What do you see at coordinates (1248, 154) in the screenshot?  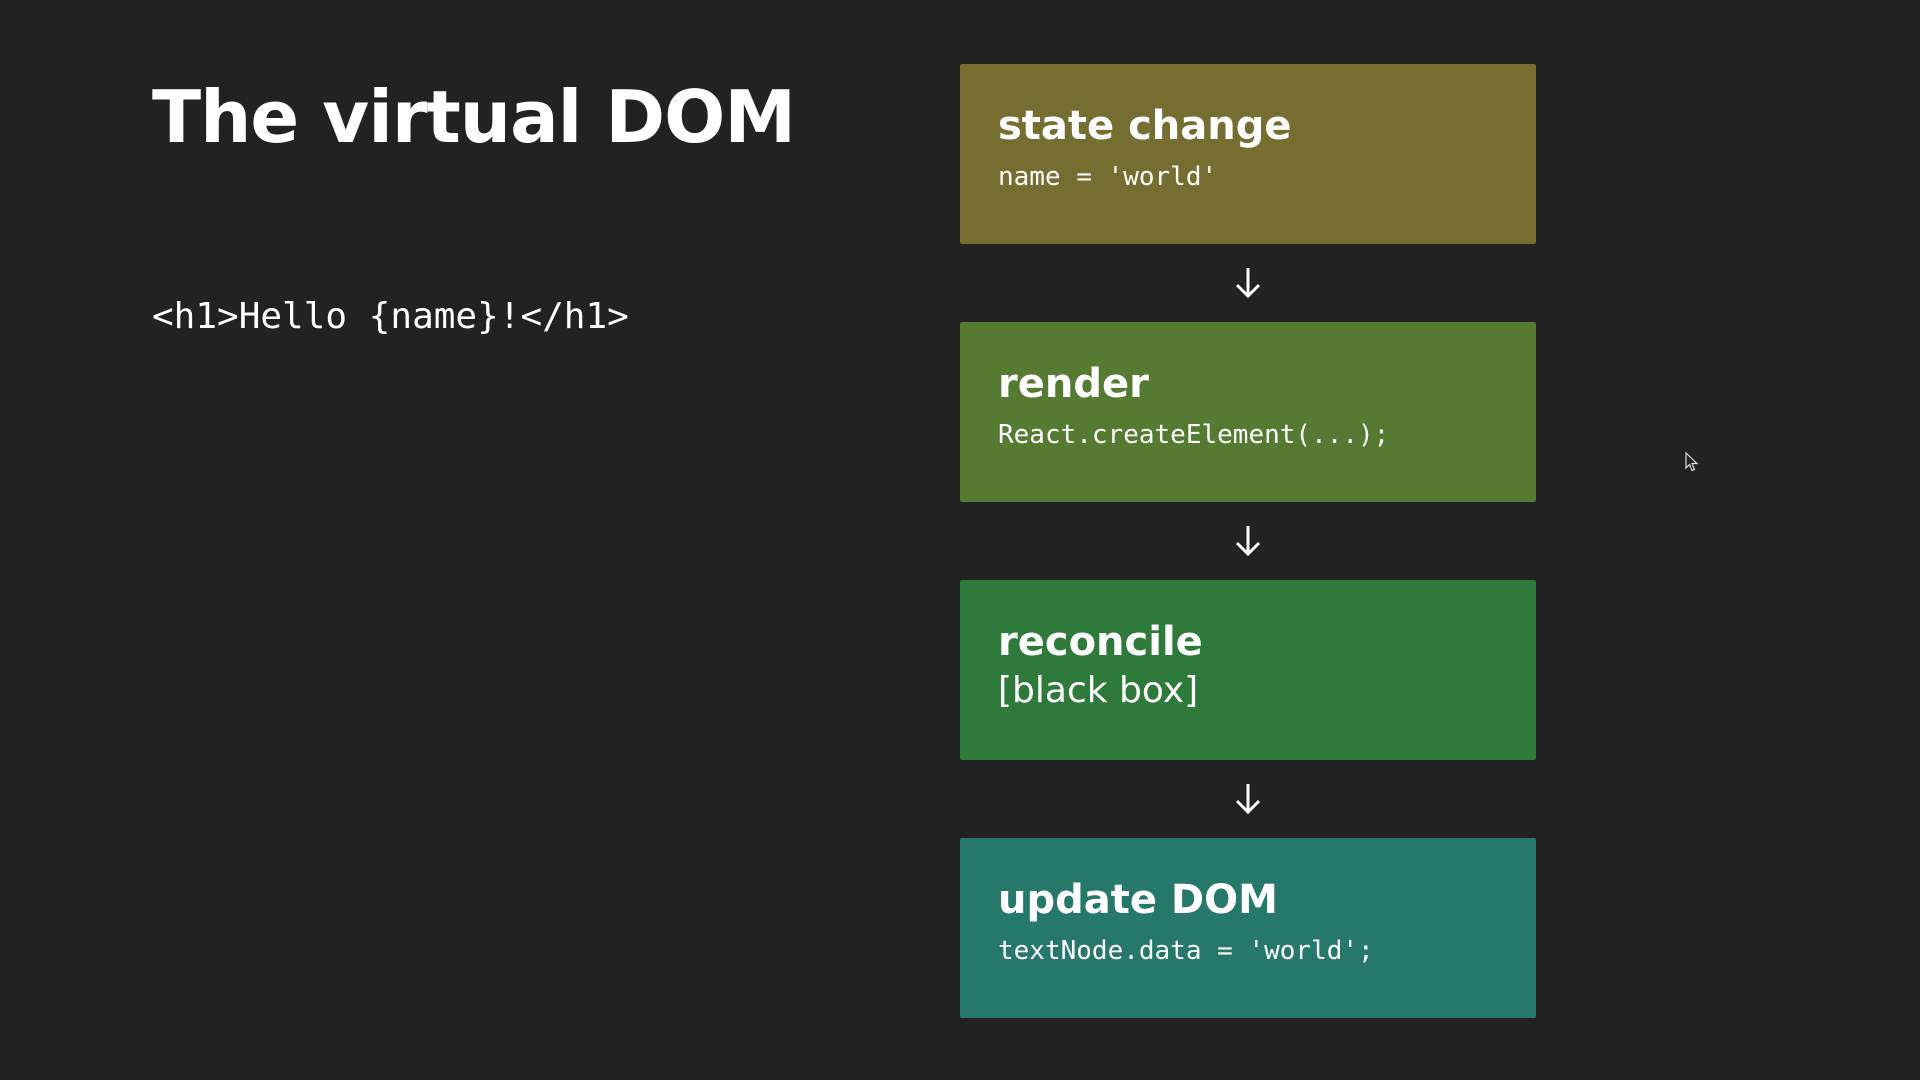 I see `step-state-change: state change name = 'world'` at bounding box center [1248, 154].